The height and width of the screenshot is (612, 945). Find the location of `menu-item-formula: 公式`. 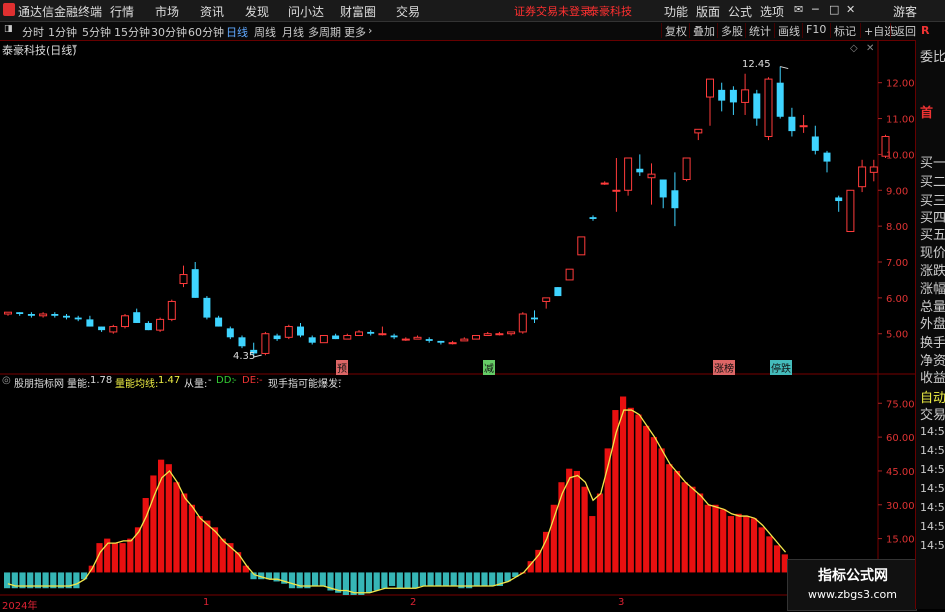

menu-item-formula: 公式 is located at coordinates (740, 11).